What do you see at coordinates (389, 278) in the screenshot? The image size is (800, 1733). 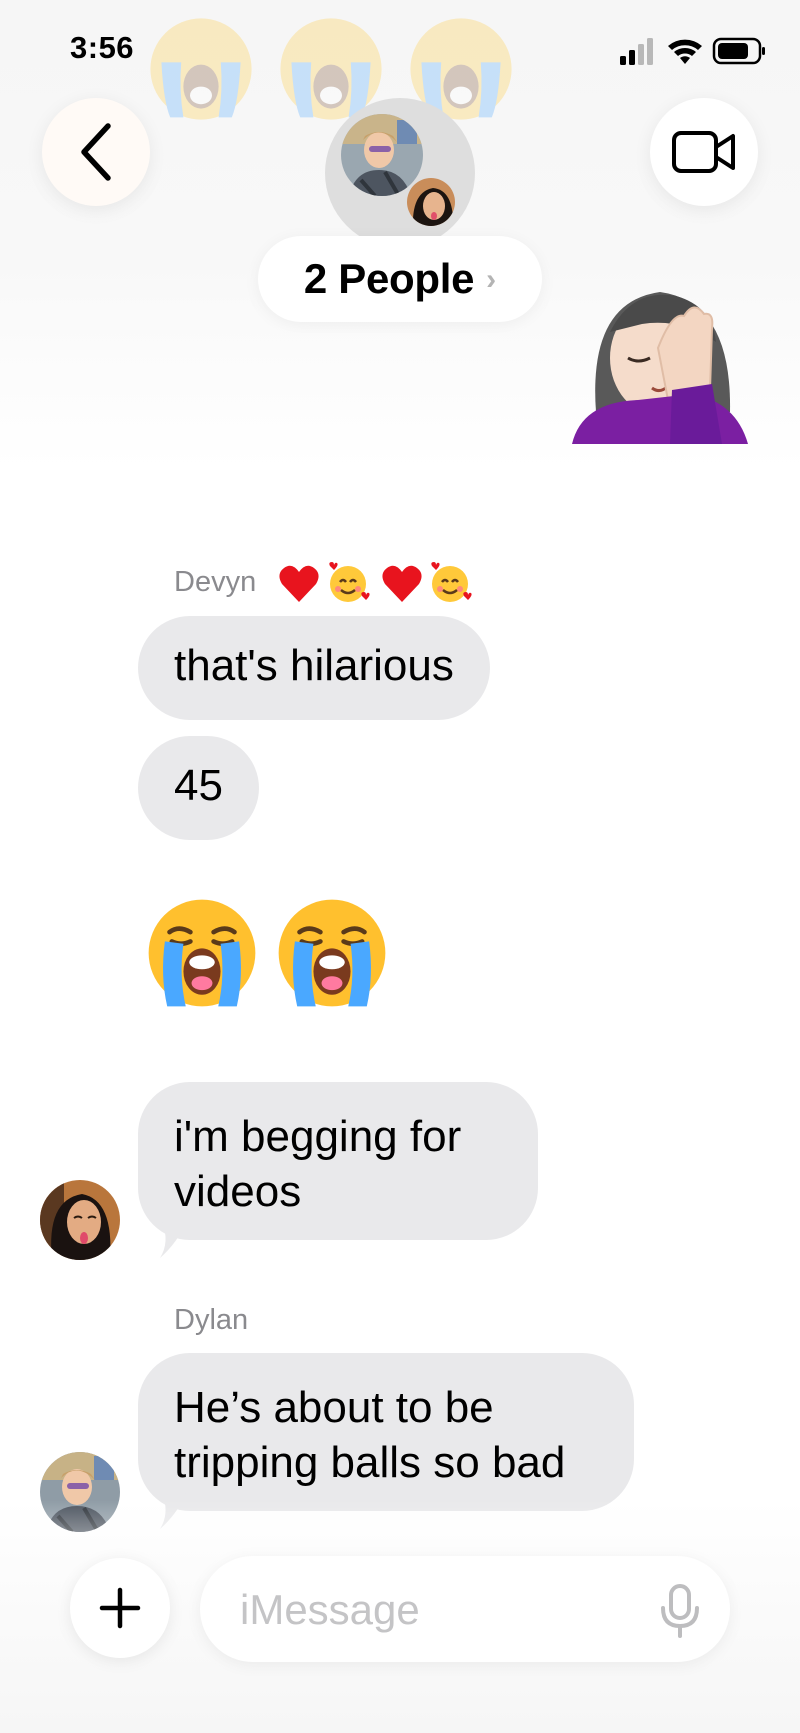 I see `group-name: 2 People` at bounding box center [389, 278].